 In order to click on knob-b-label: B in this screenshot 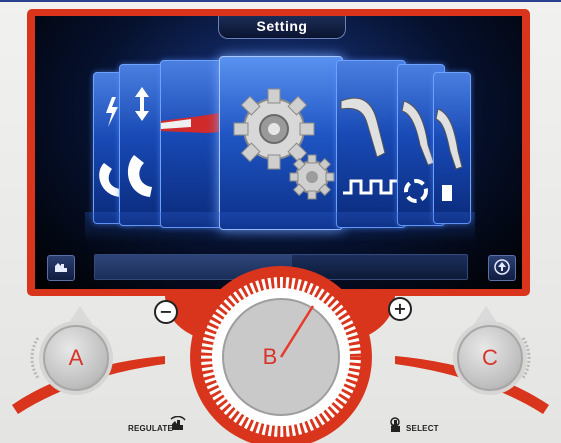, I will do `click(270, 356)`.